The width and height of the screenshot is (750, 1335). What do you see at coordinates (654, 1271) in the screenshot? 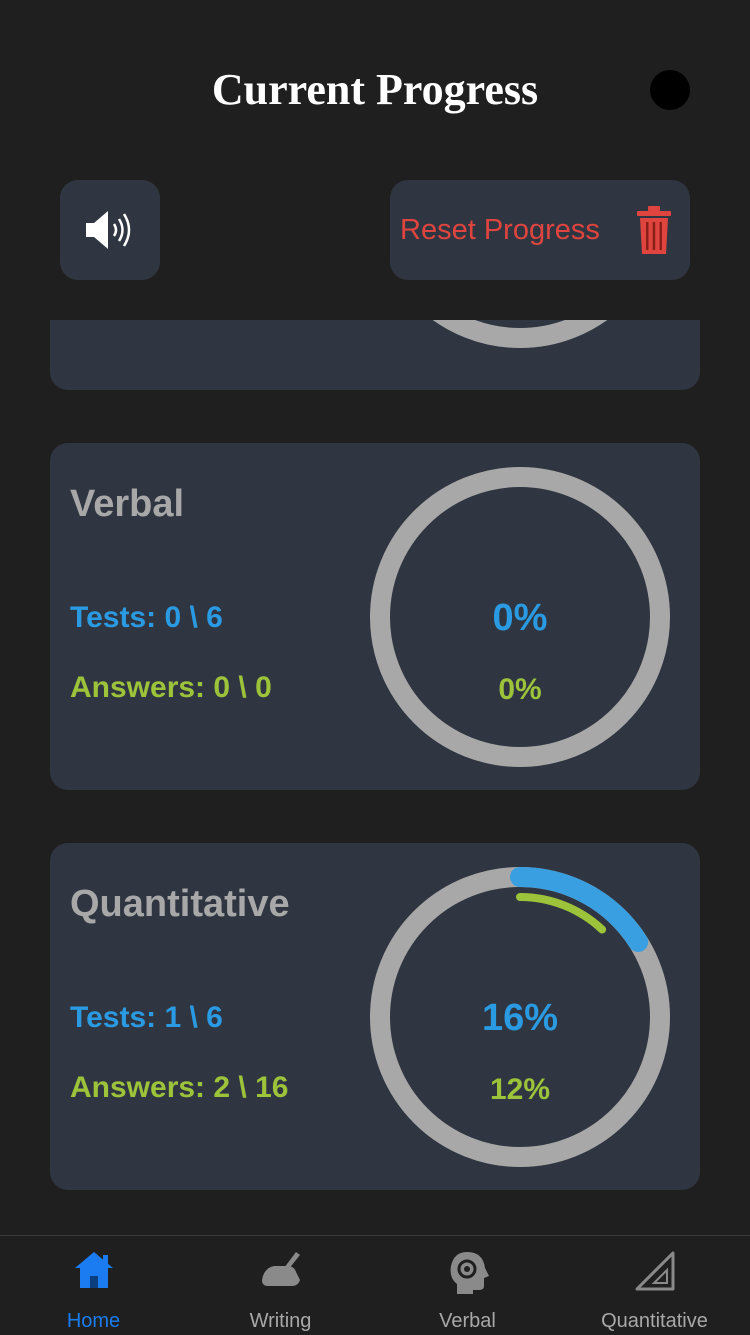
I see `triangle-ruler-icon` at bounding box center [654, 1271].